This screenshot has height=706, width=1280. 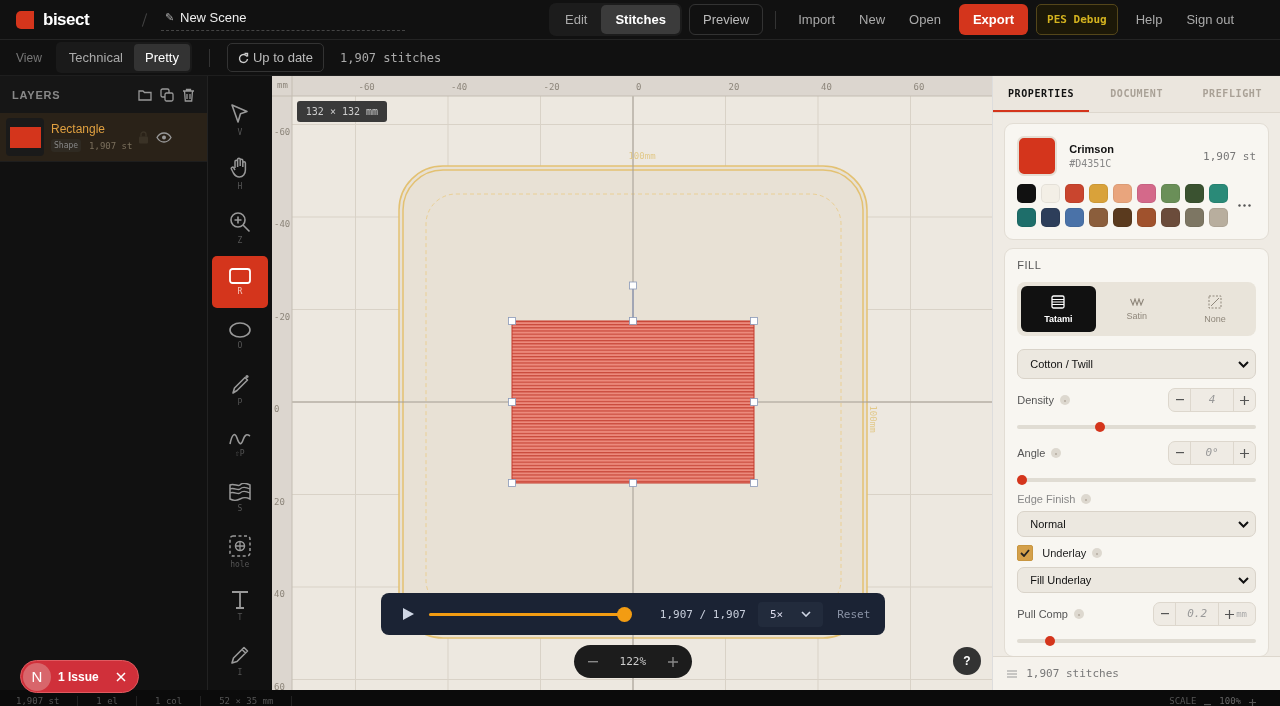 I want to click on close-icon, so click(x=121, y=676).